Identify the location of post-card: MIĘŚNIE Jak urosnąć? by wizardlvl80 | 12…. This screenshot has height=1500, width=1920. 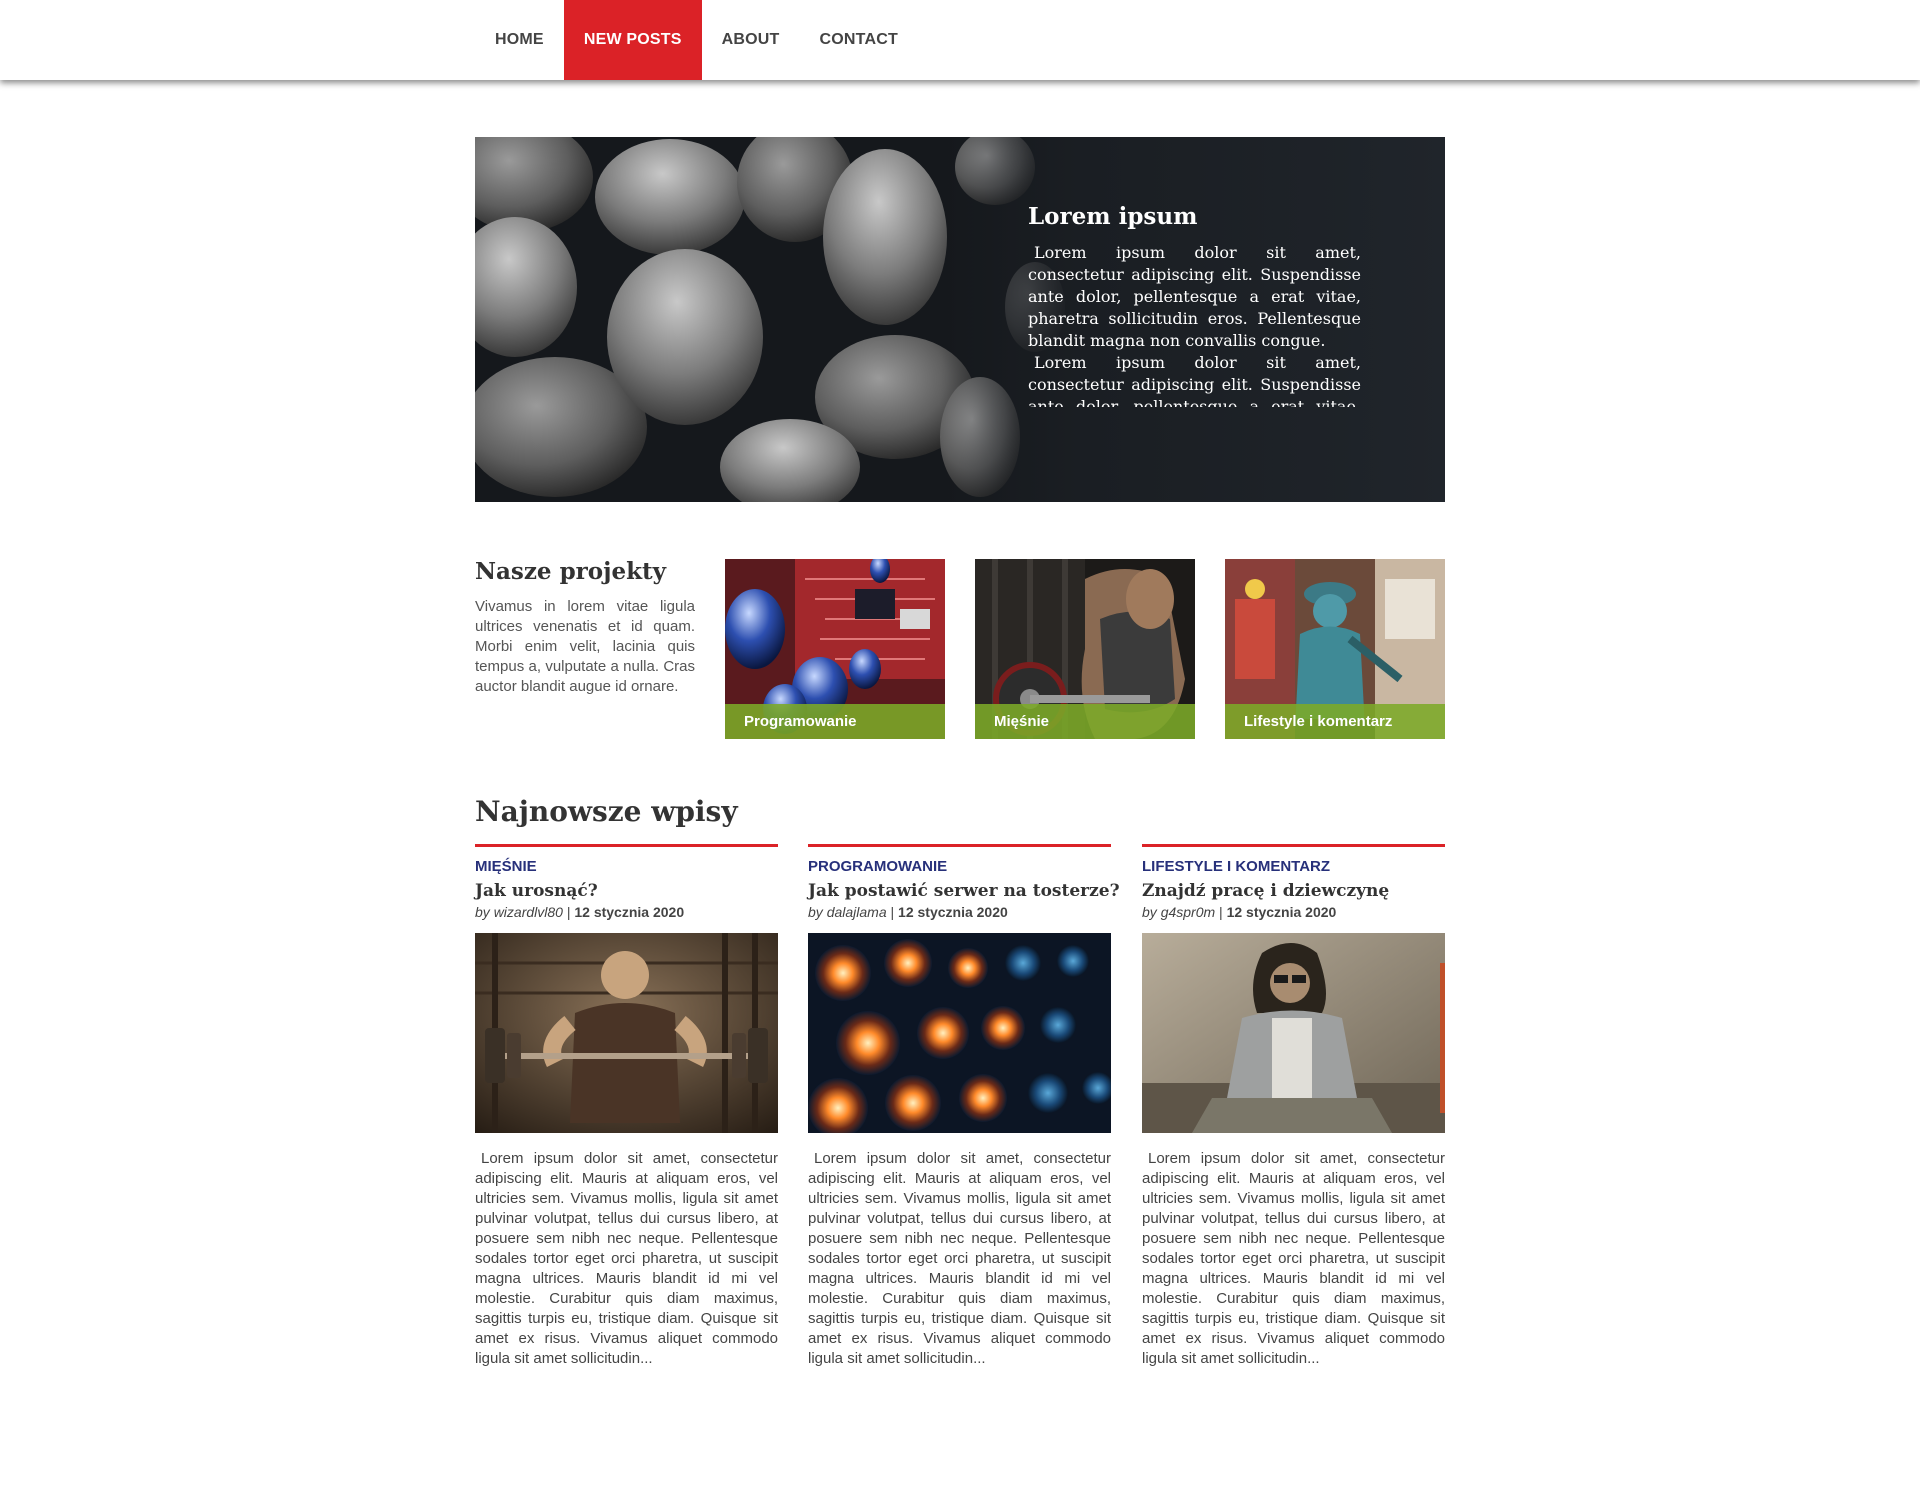
(626, 1106).